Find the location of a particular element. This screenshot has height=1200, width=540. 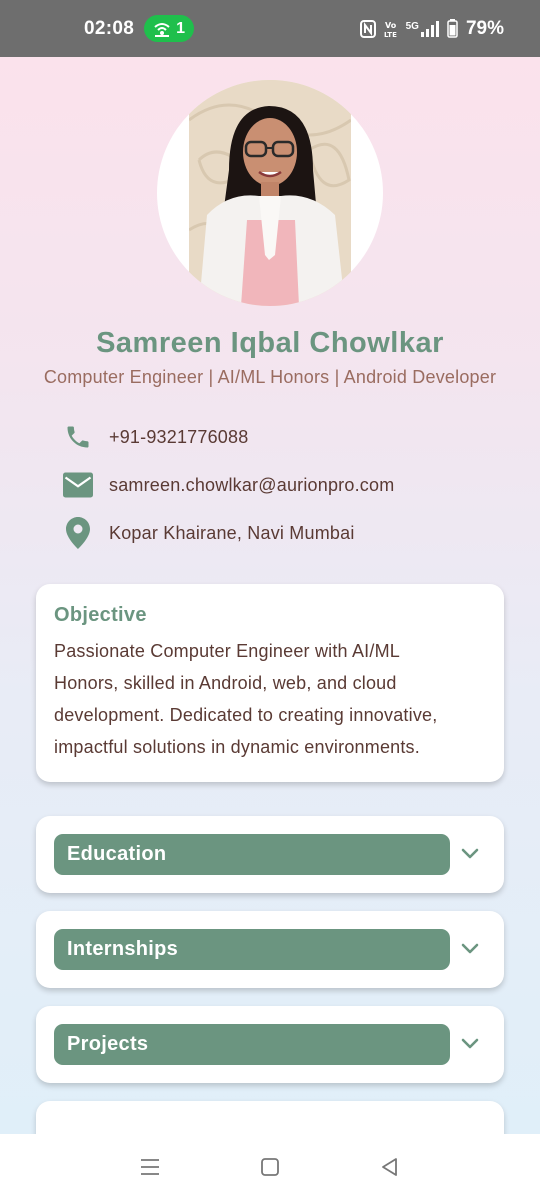

section-card-projects: Projects is located at coordinates (270, 1044).